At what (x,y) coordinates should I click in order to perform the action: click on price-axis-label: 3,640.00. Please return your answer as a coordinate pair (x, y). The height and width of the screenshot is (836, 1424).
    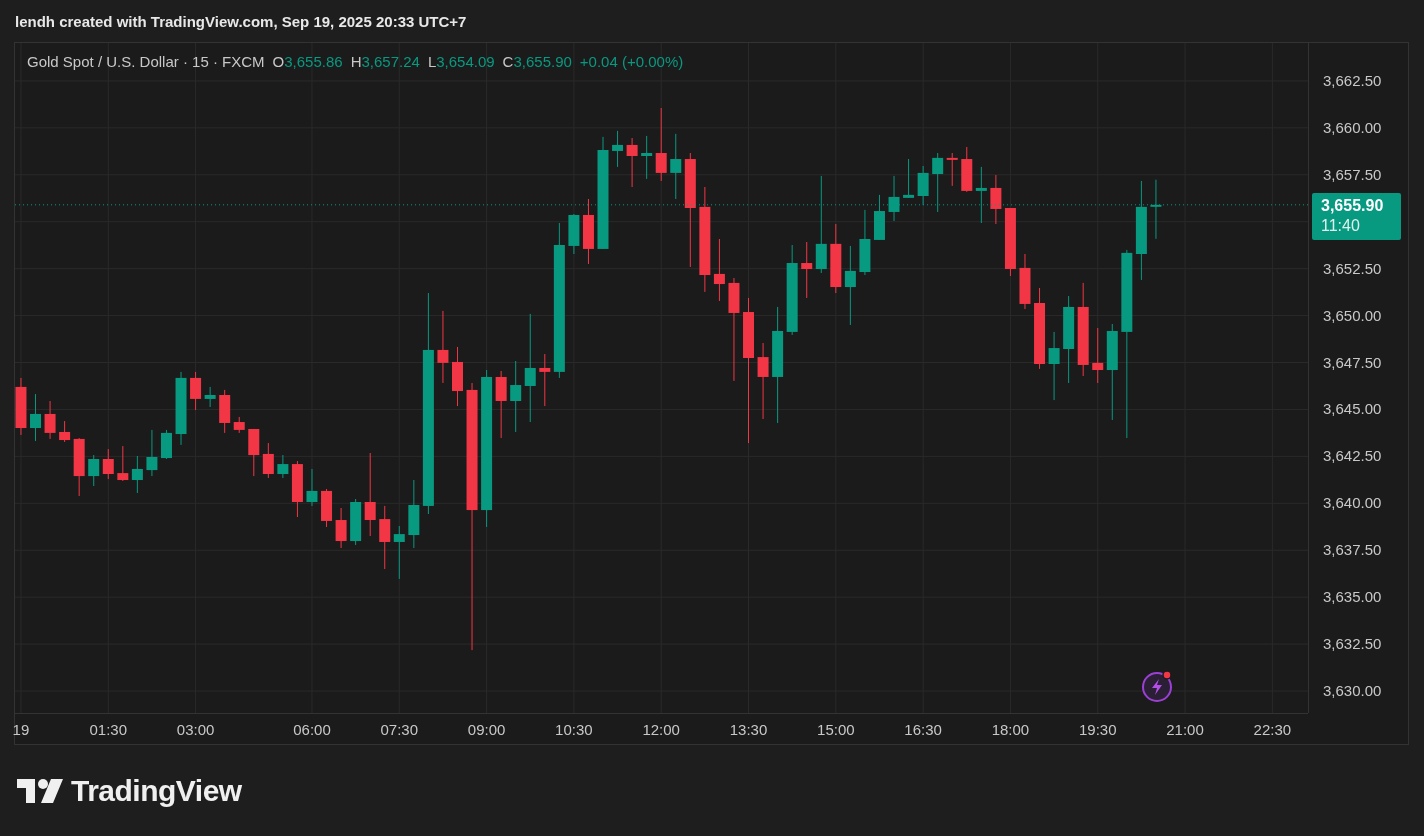
    Looking at the image, I should click on (1352, 503).